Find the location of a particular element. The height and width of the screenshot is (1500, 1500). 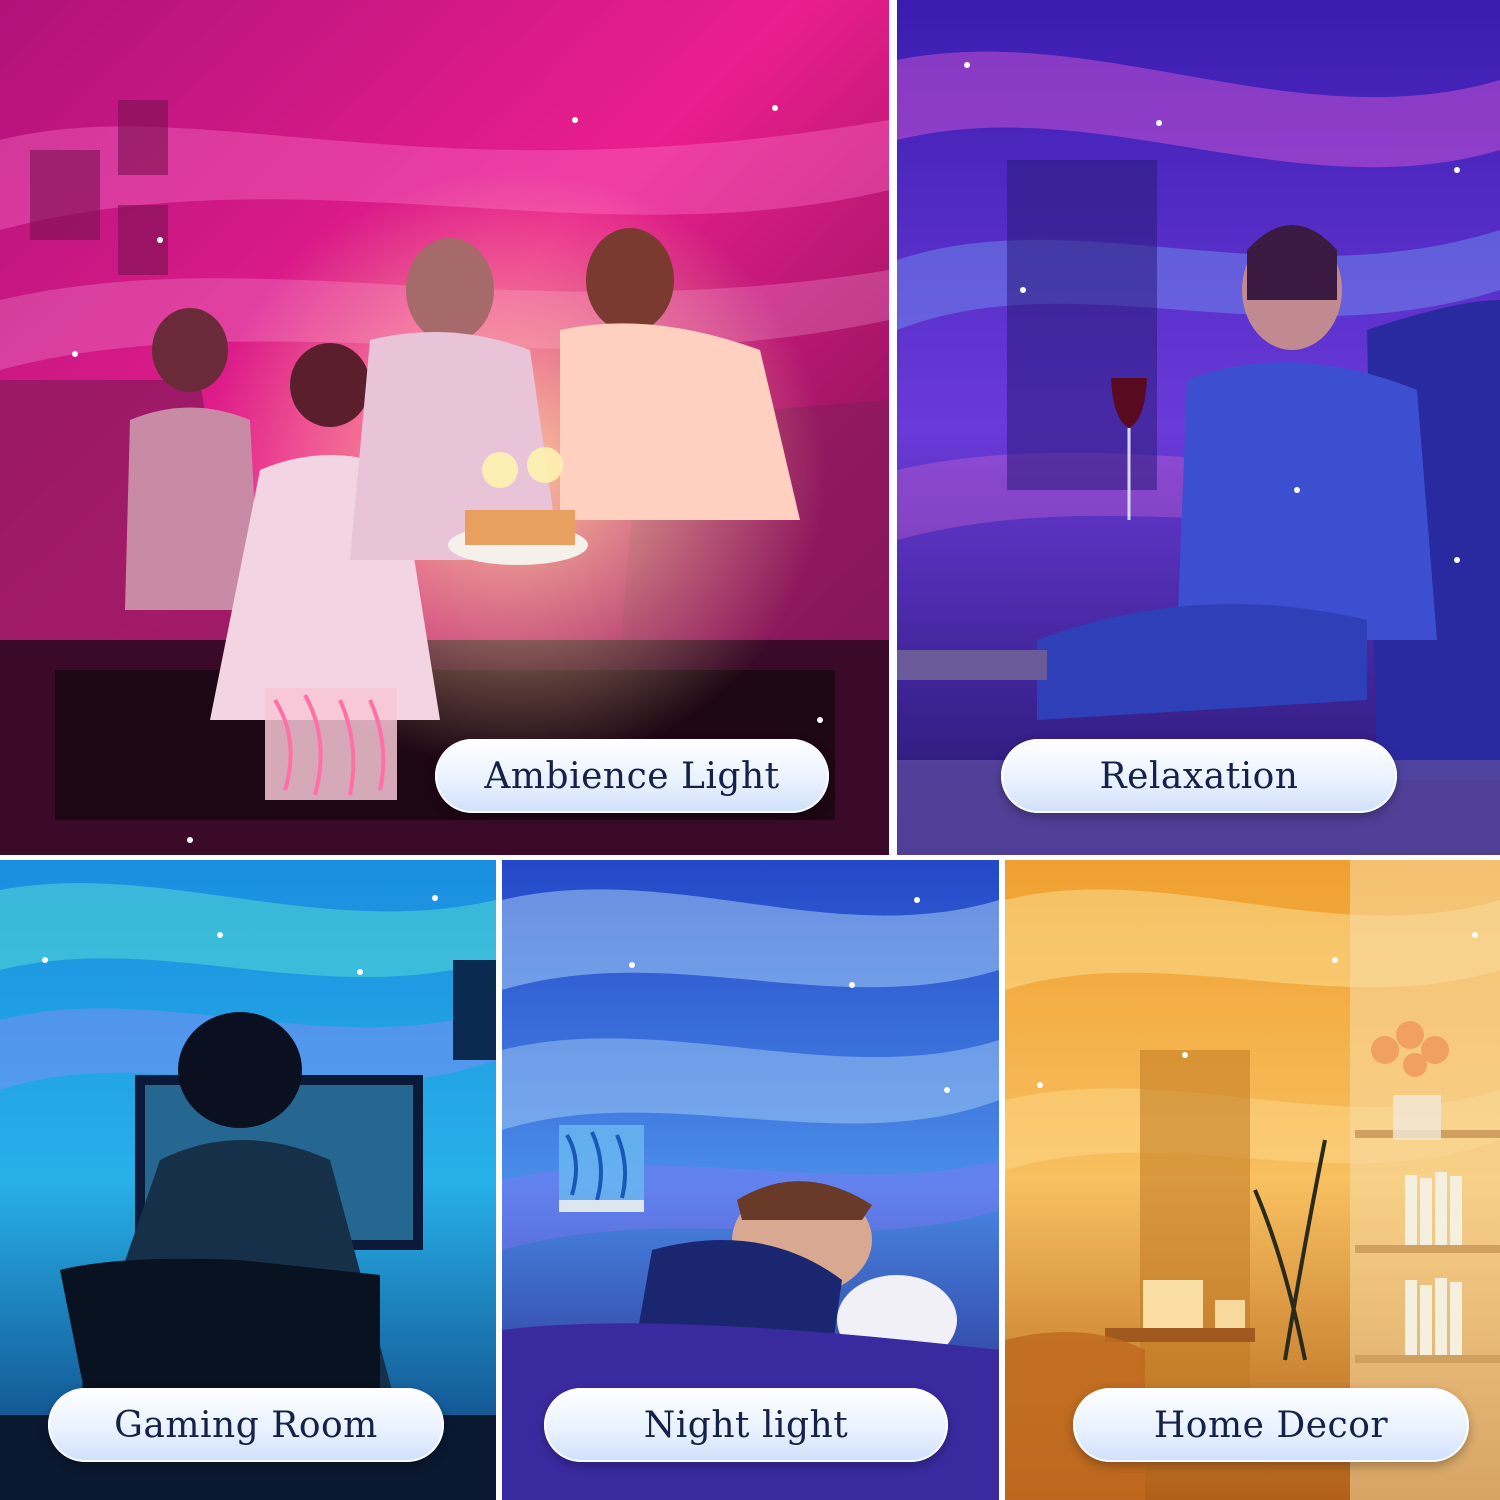

panel-gaming-room: Gaming Room is located at coordinates (248, 1180).